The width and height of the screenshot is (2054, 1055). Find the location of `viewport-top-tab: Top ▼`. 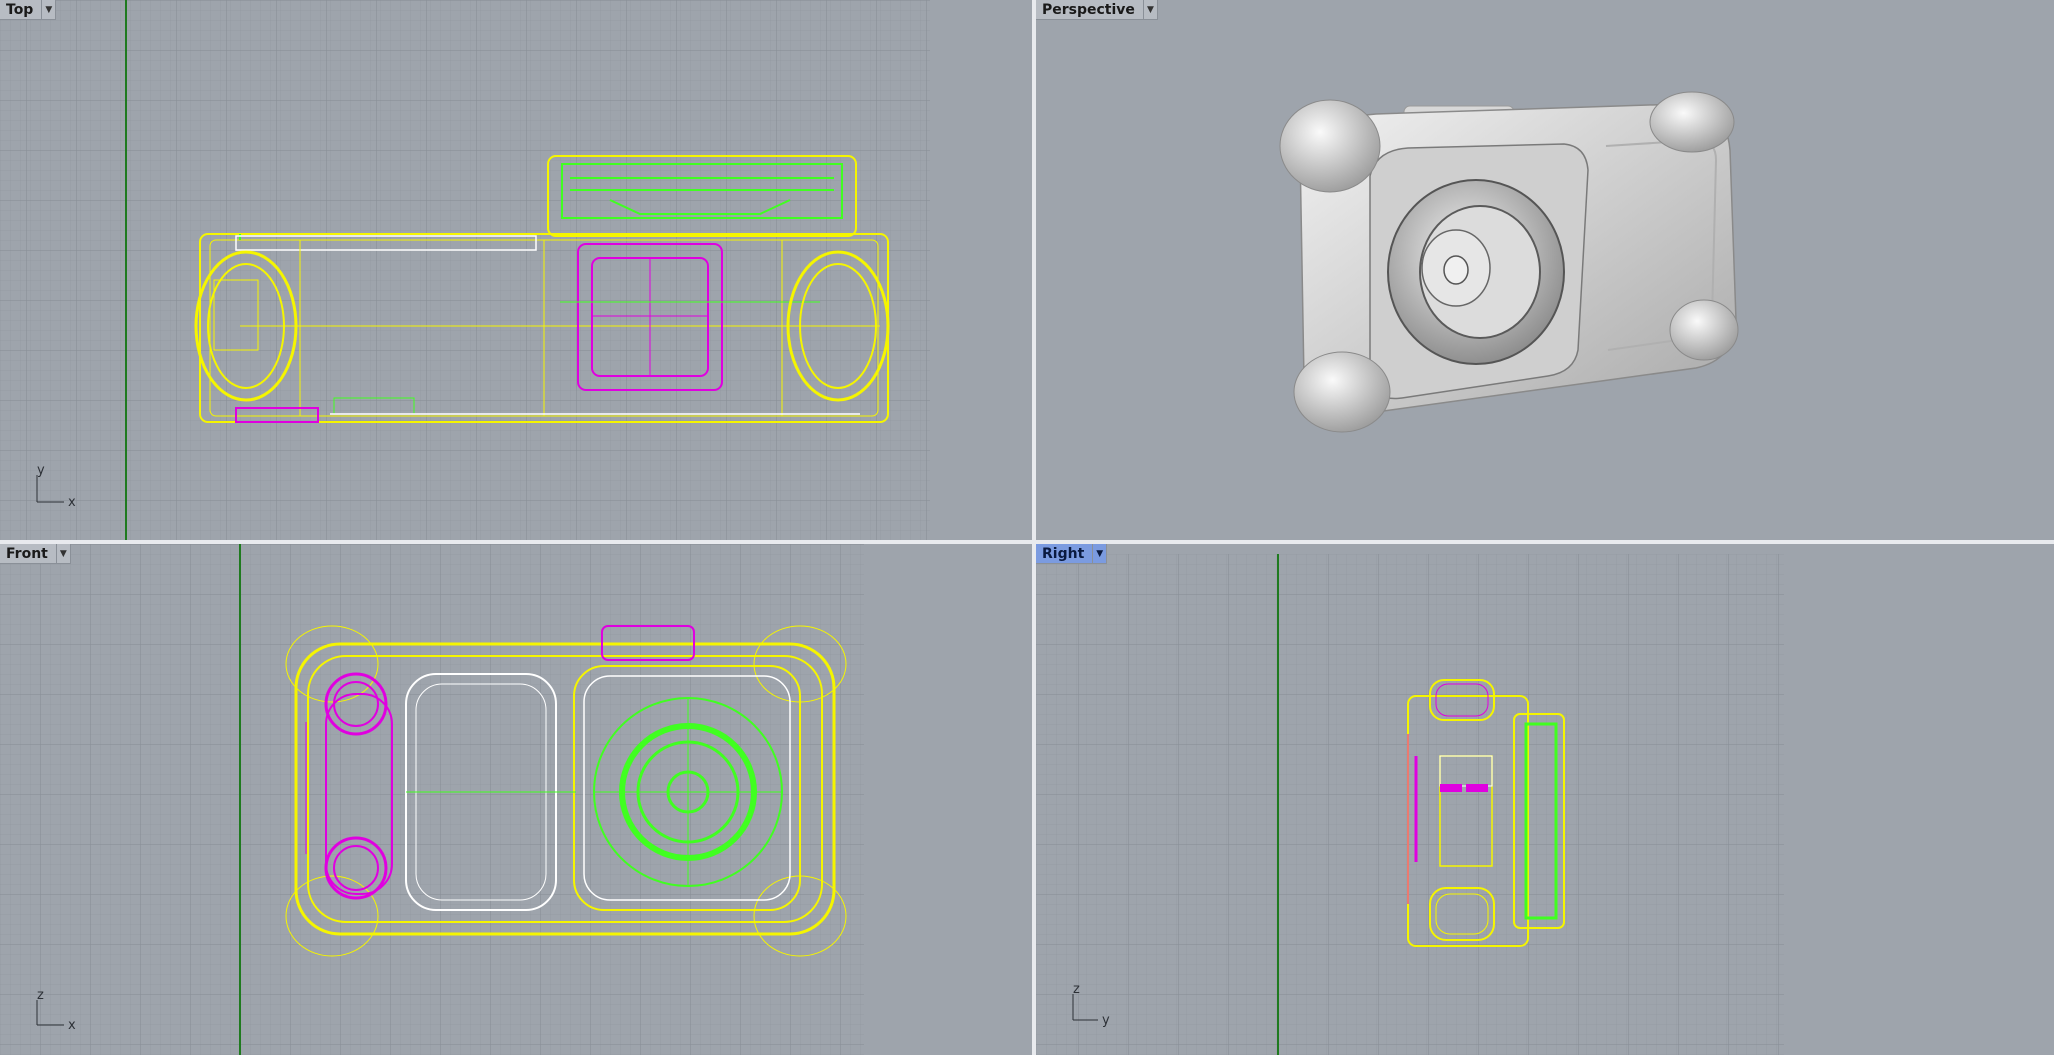

viewport-top-tab: Top ▼ is located at coordinates (28, 10).